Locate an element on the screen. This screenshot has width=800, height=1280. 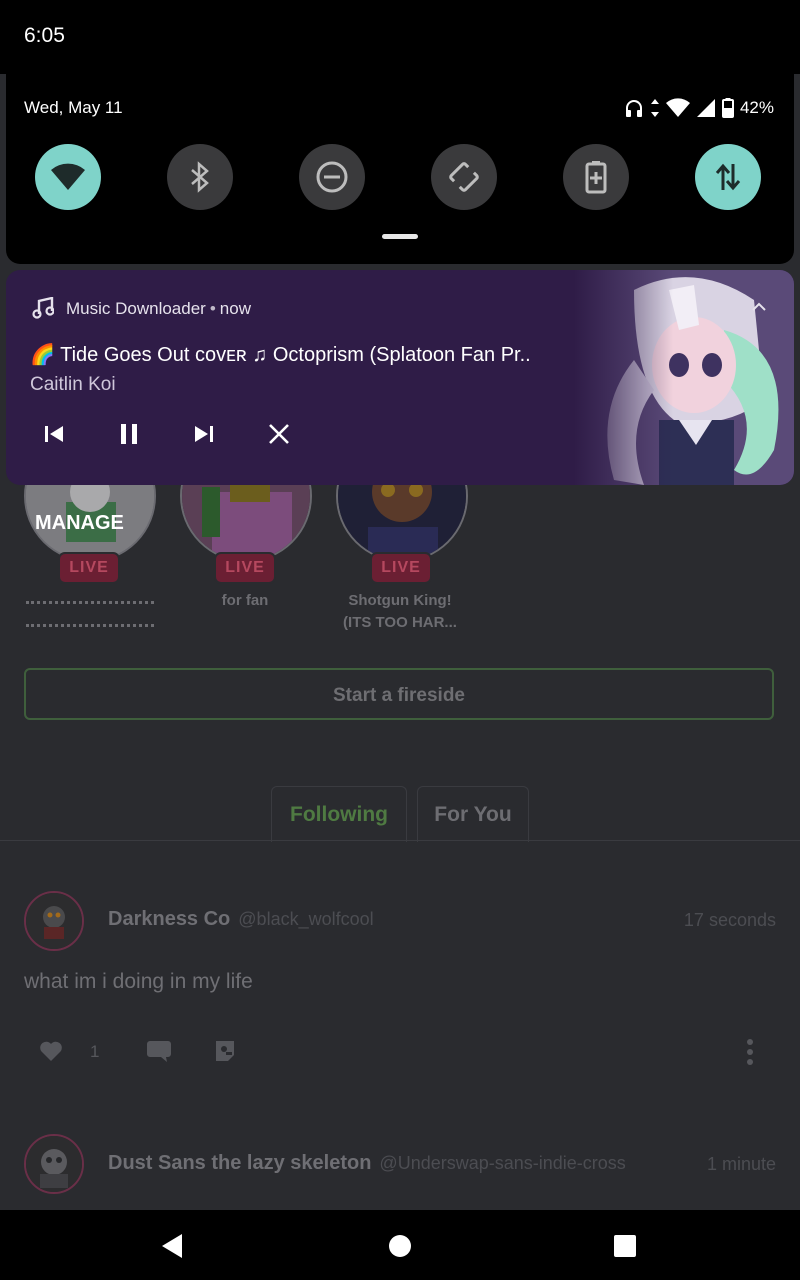
qs-tile-dnd is located at coordinates (332, 177).